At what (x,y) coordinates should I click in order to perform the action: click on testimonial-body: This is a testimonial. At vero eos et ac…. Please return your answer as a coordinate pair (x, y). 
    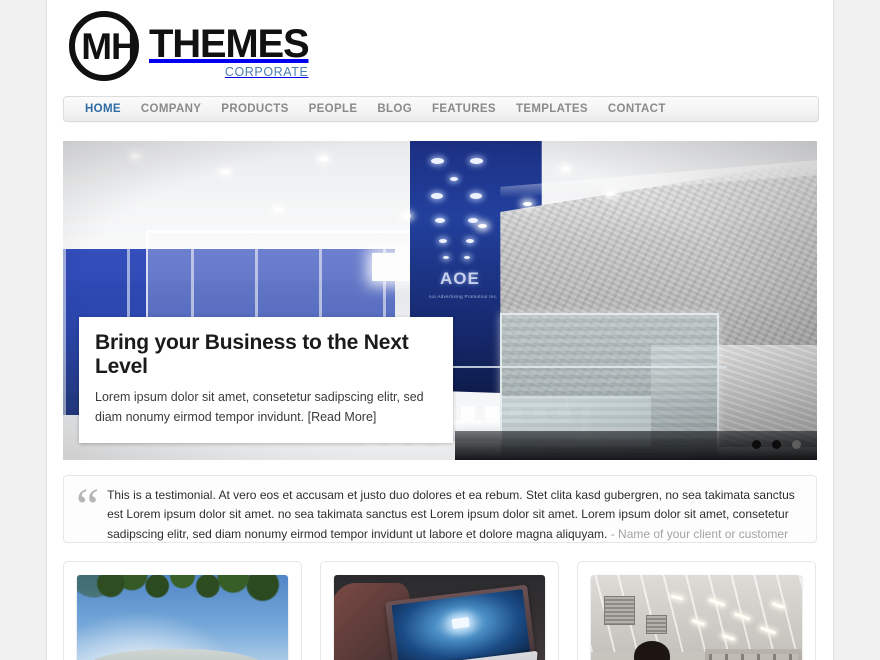
    Looking at the image, I should click on (455, 512).